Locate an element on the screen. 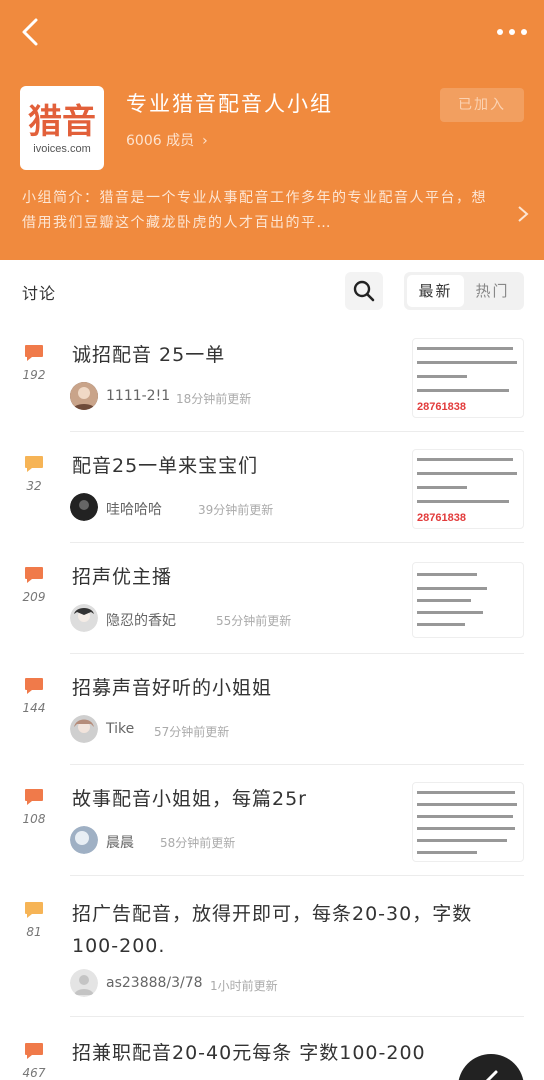 The height and width of the screenshot is (1080, 544). discussion-toolbar: 讨论 最新 热门 is located at coordinates (272, 291).